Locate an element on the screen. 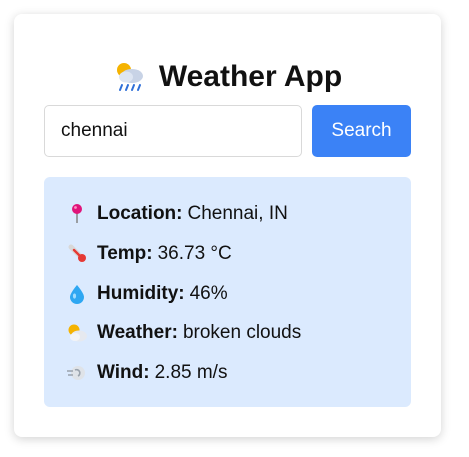 The height and width of the screenshot is (457, 469). cloud-rain-sun-icon is located at coordinates (130, 77).